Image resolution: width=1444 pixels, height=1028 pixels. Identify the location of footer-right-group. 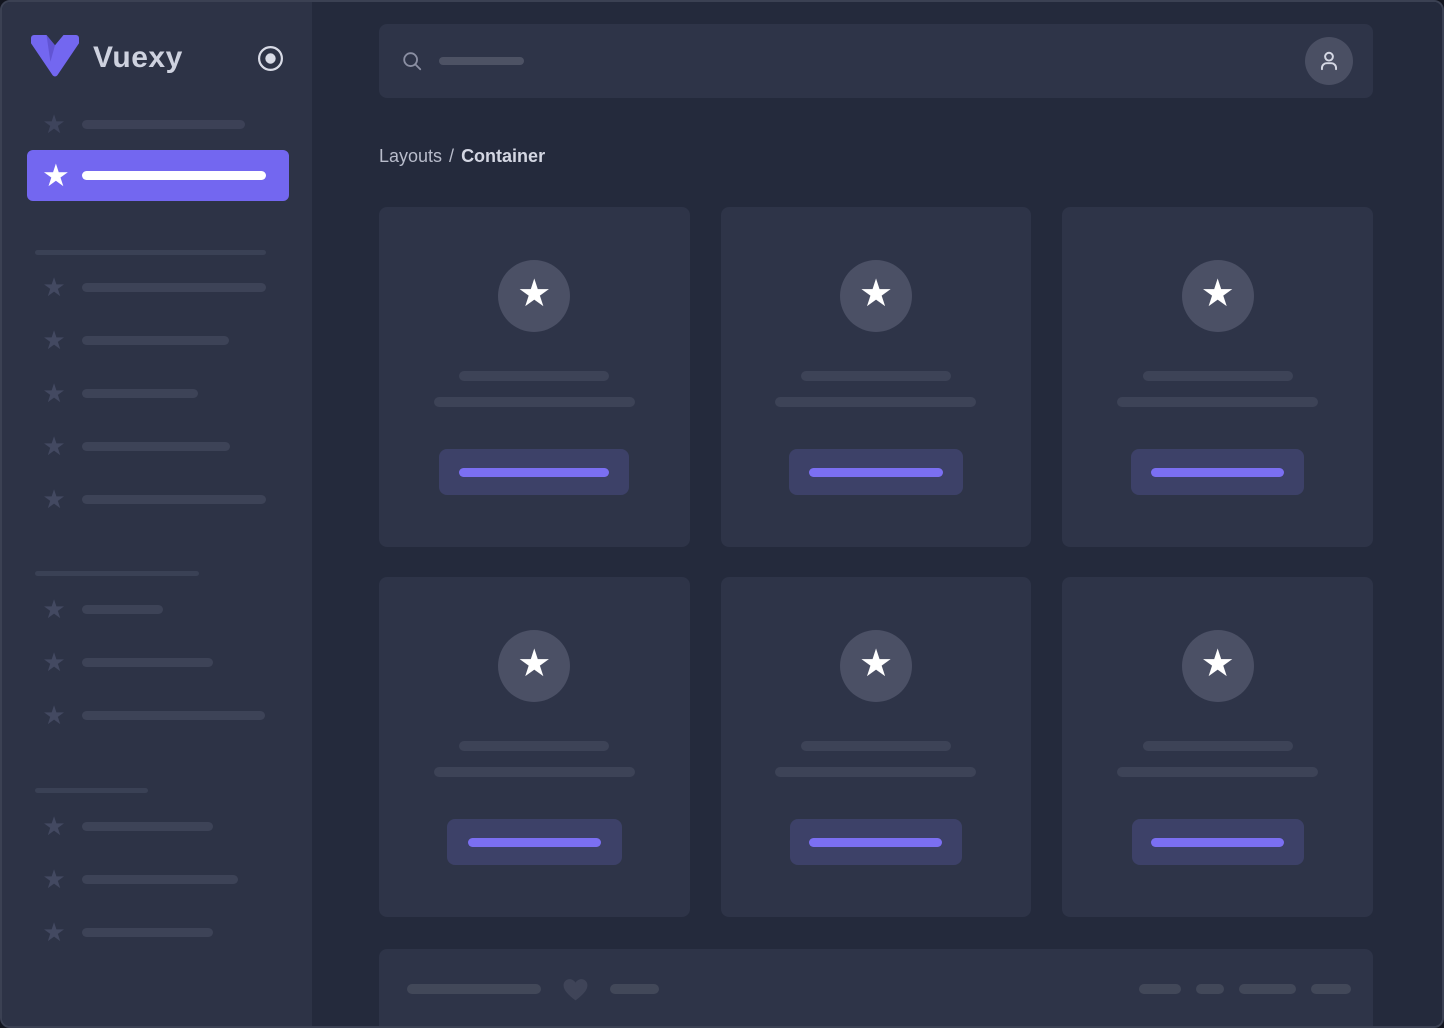
(1245, 989).